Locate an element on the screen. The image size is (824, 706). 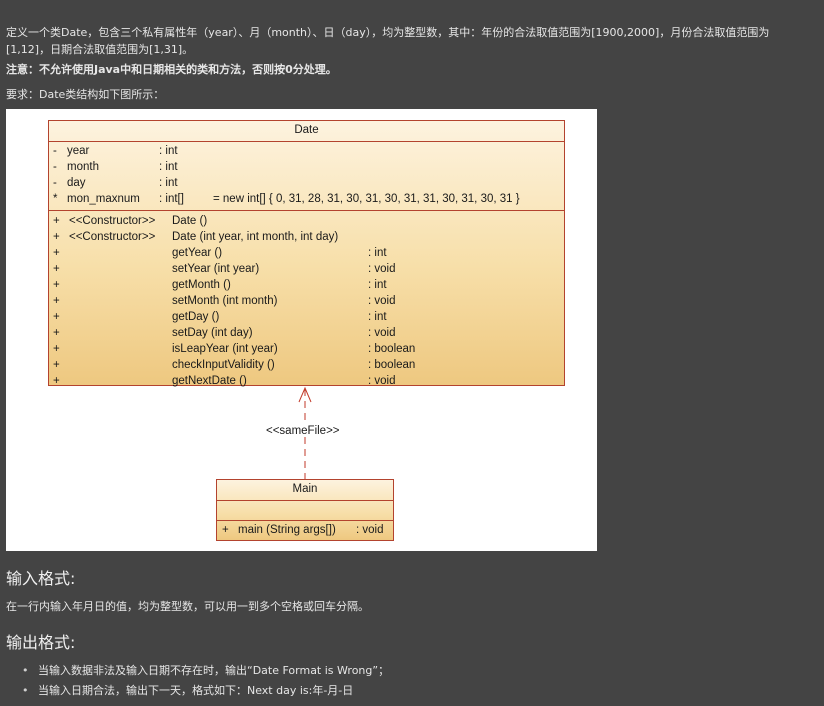
input-format-heading: 输入格式: is located at coordinates (41, 578).